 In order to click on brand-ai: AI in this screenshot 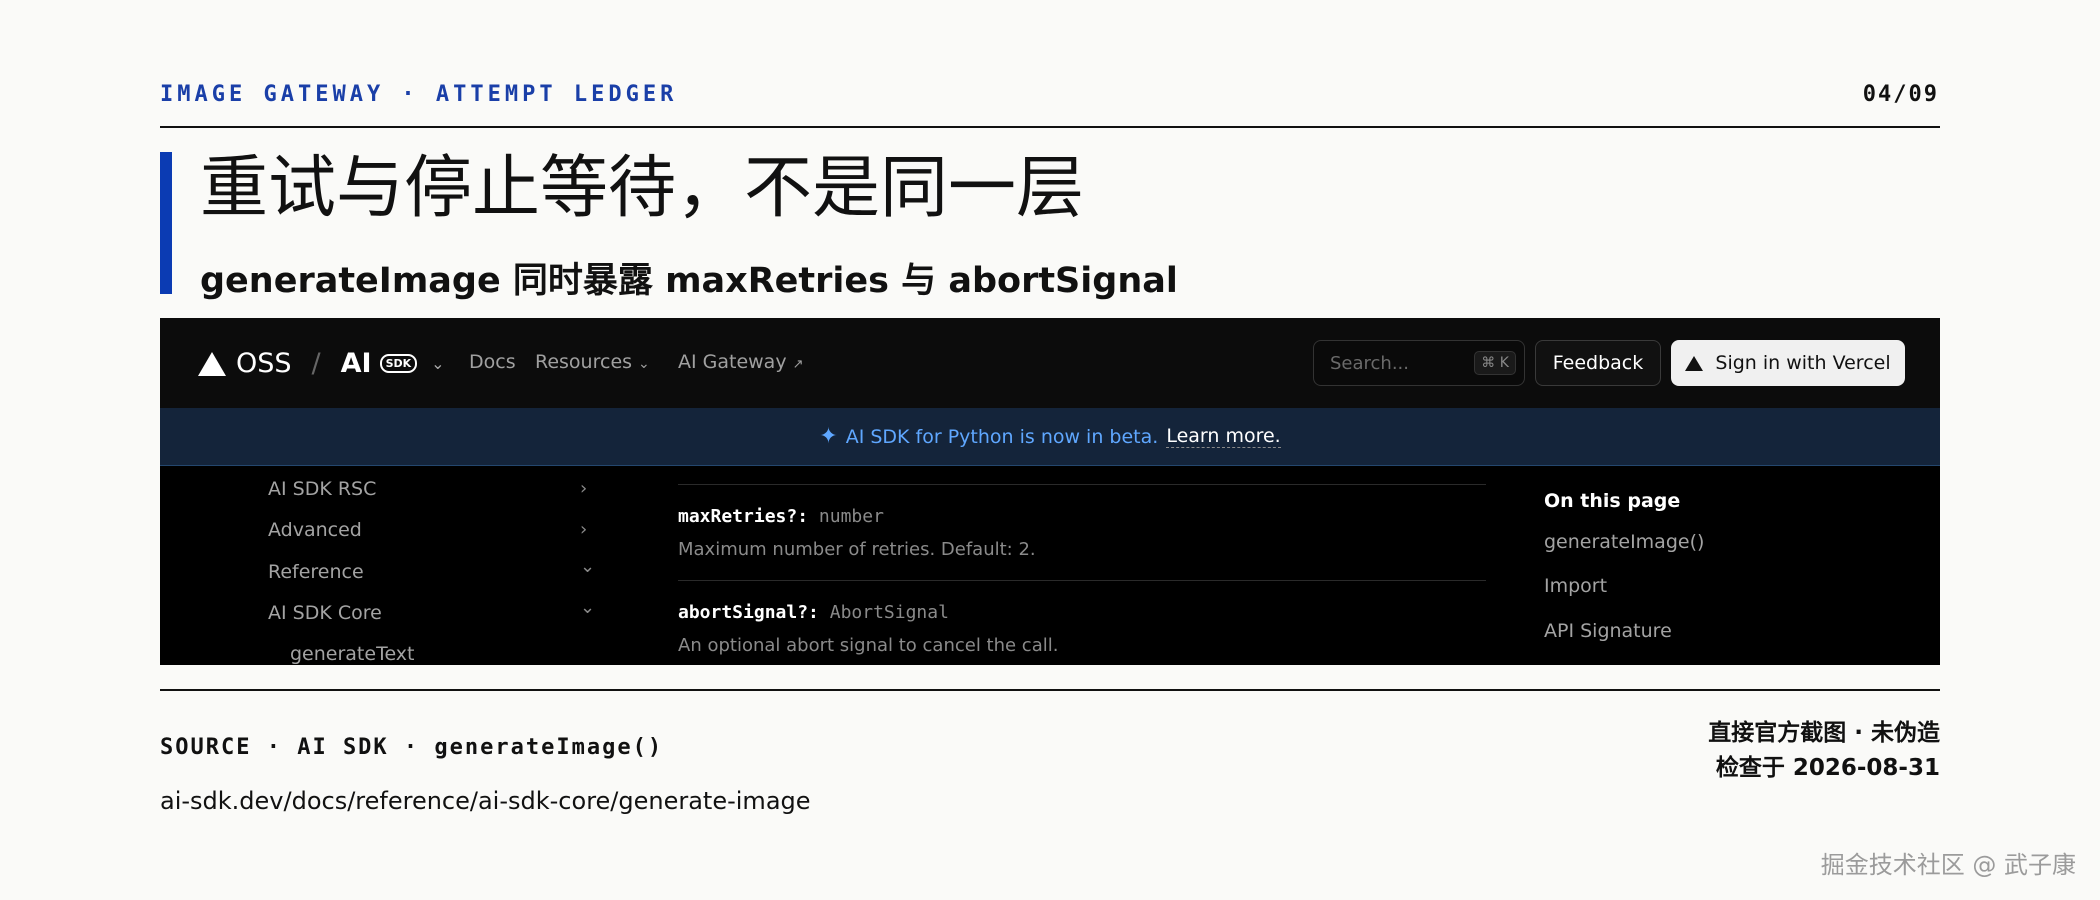, I will do `click(356, 363)`.